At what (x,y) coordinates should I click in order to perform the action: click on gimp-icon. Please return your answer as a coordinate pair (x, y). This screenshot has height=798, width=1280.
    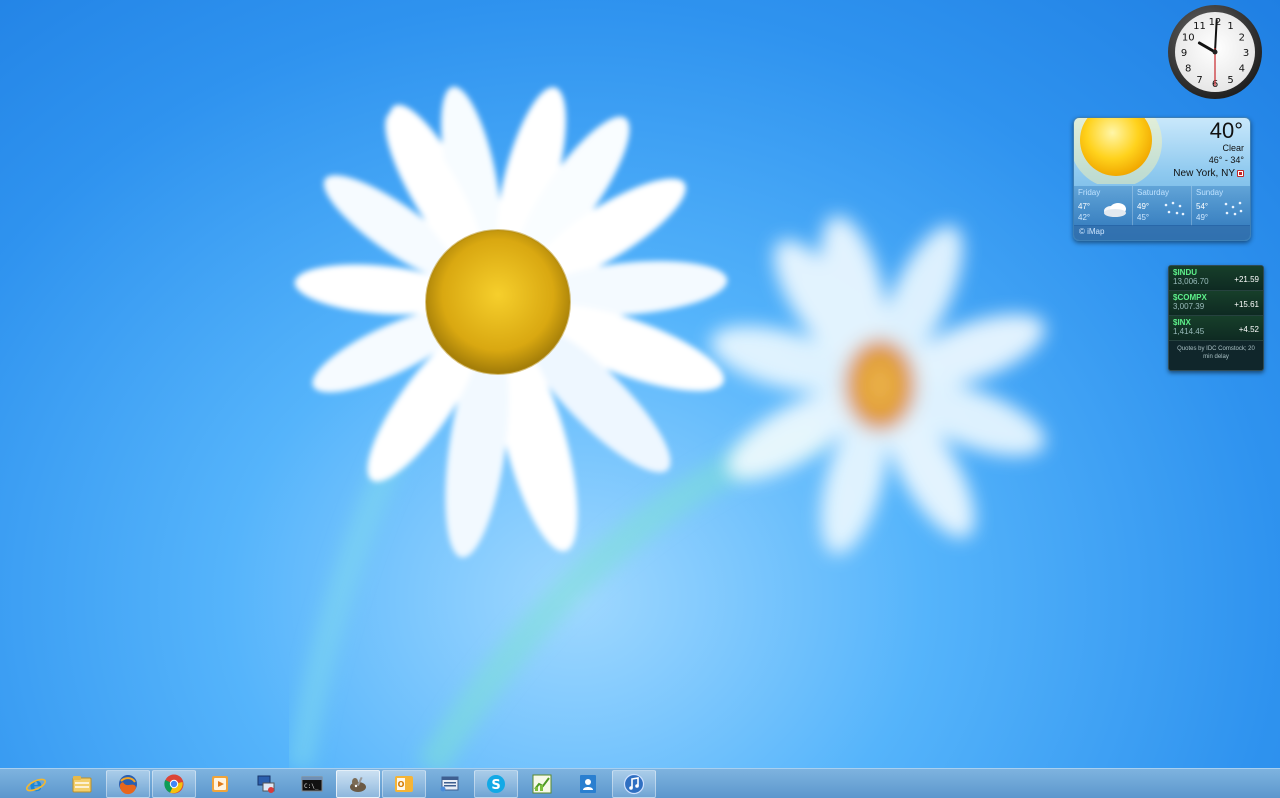
    Looking at the image, I should click on (358, 784).